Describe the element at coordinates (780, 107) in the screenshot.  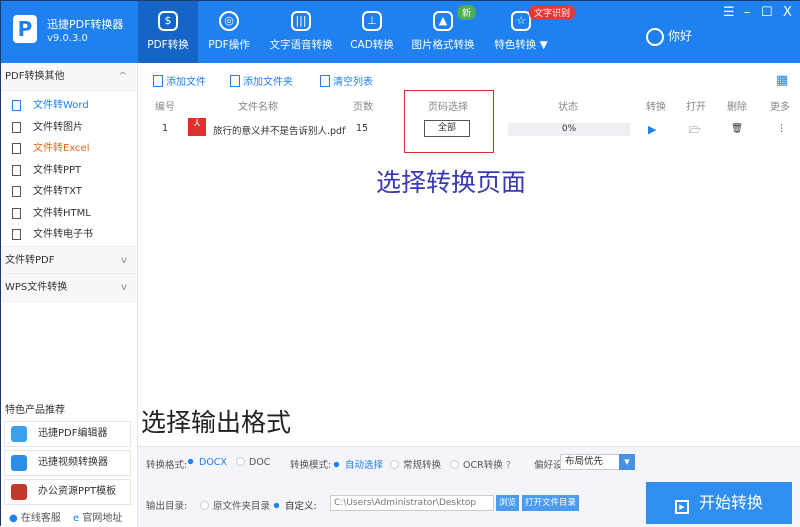
I see `col-more: 更多` at that location.